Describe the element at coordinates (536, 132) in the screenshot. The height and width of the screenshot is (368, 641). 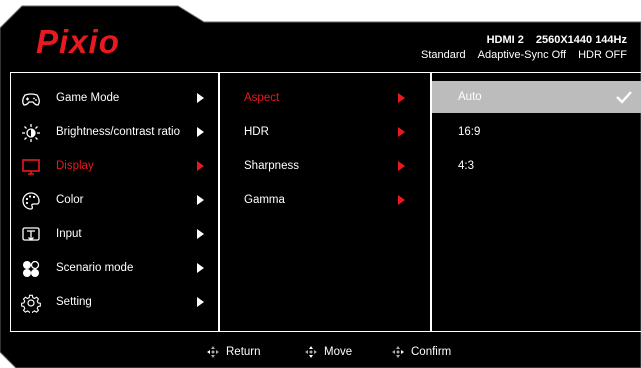
I see `option-16-9: 16:9` at that location.